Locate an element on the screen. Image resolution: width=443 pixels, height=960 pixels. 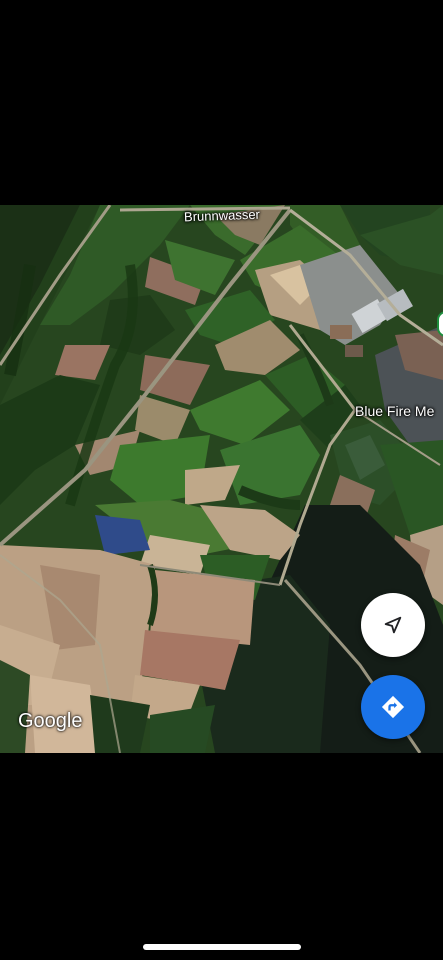
my-location-button is located at coordinates (393, 625).